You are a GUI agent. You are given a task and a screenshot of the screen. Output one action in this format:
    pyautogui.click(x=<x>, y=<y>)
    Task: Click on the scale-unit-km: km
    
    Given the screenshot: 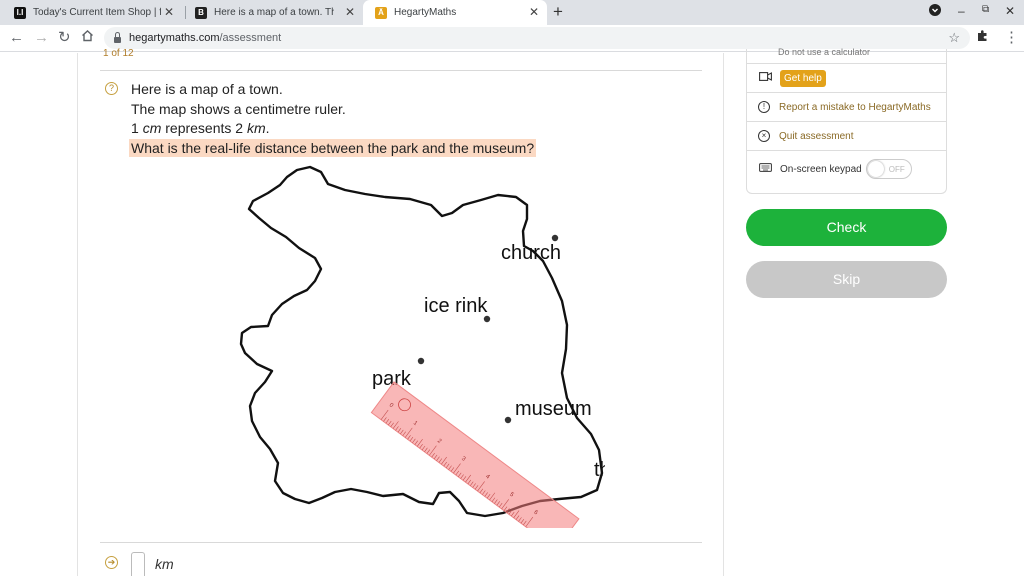 What is the action you would take?
    pyautogui.click(x=256, y=128)
    